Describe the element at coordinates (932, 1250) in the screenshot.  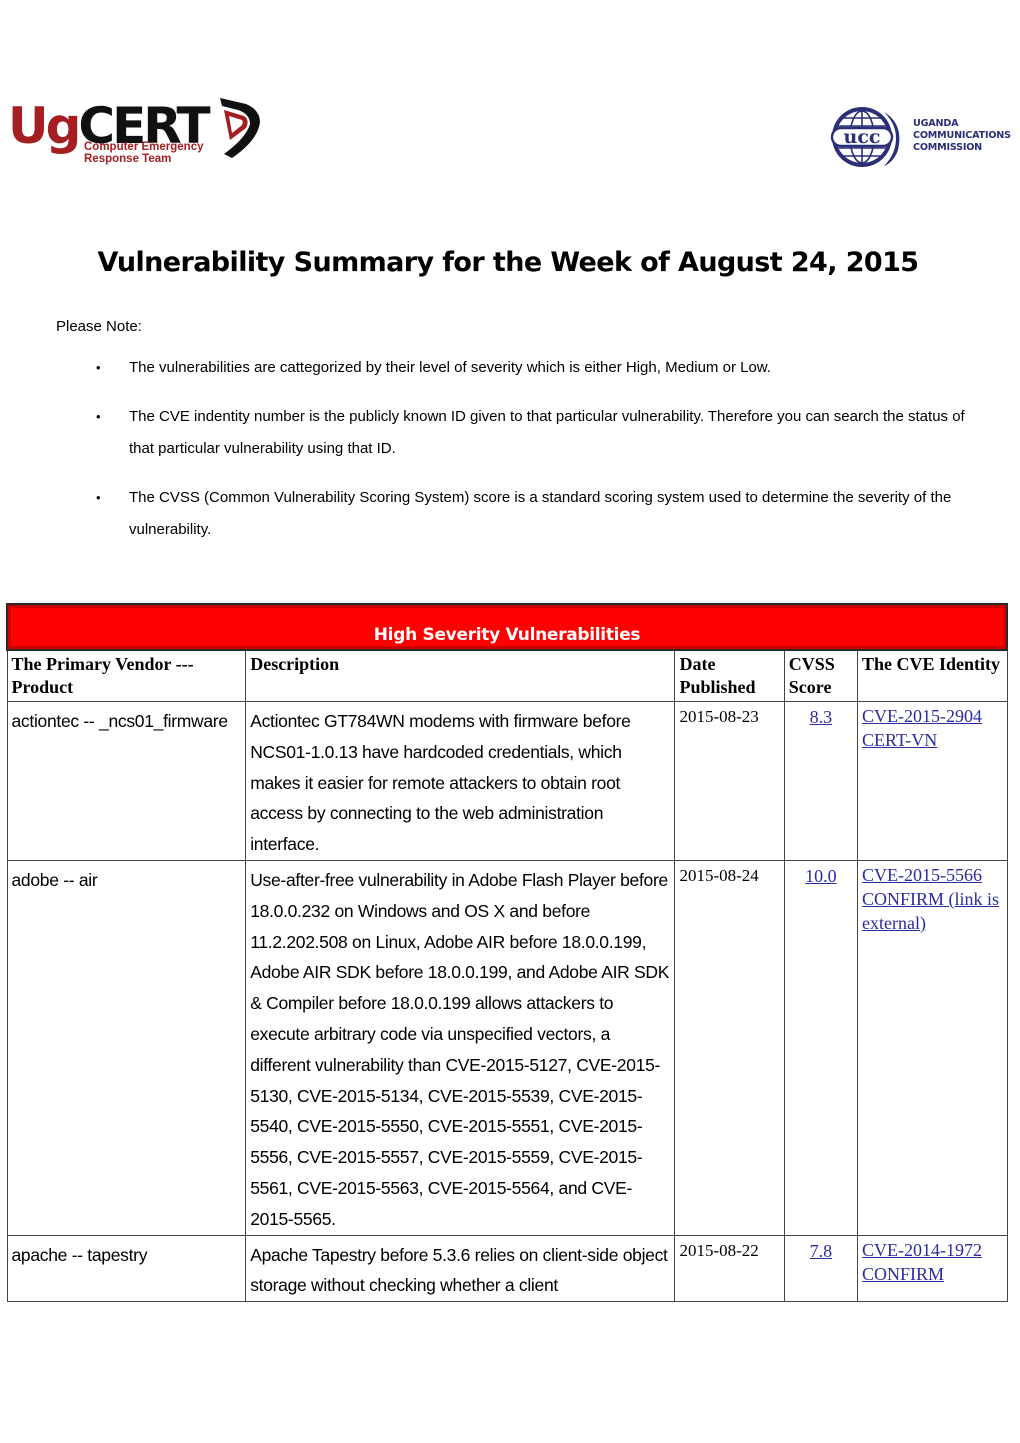
I see `cve-id-link: CVE-2014-1972` at that location.